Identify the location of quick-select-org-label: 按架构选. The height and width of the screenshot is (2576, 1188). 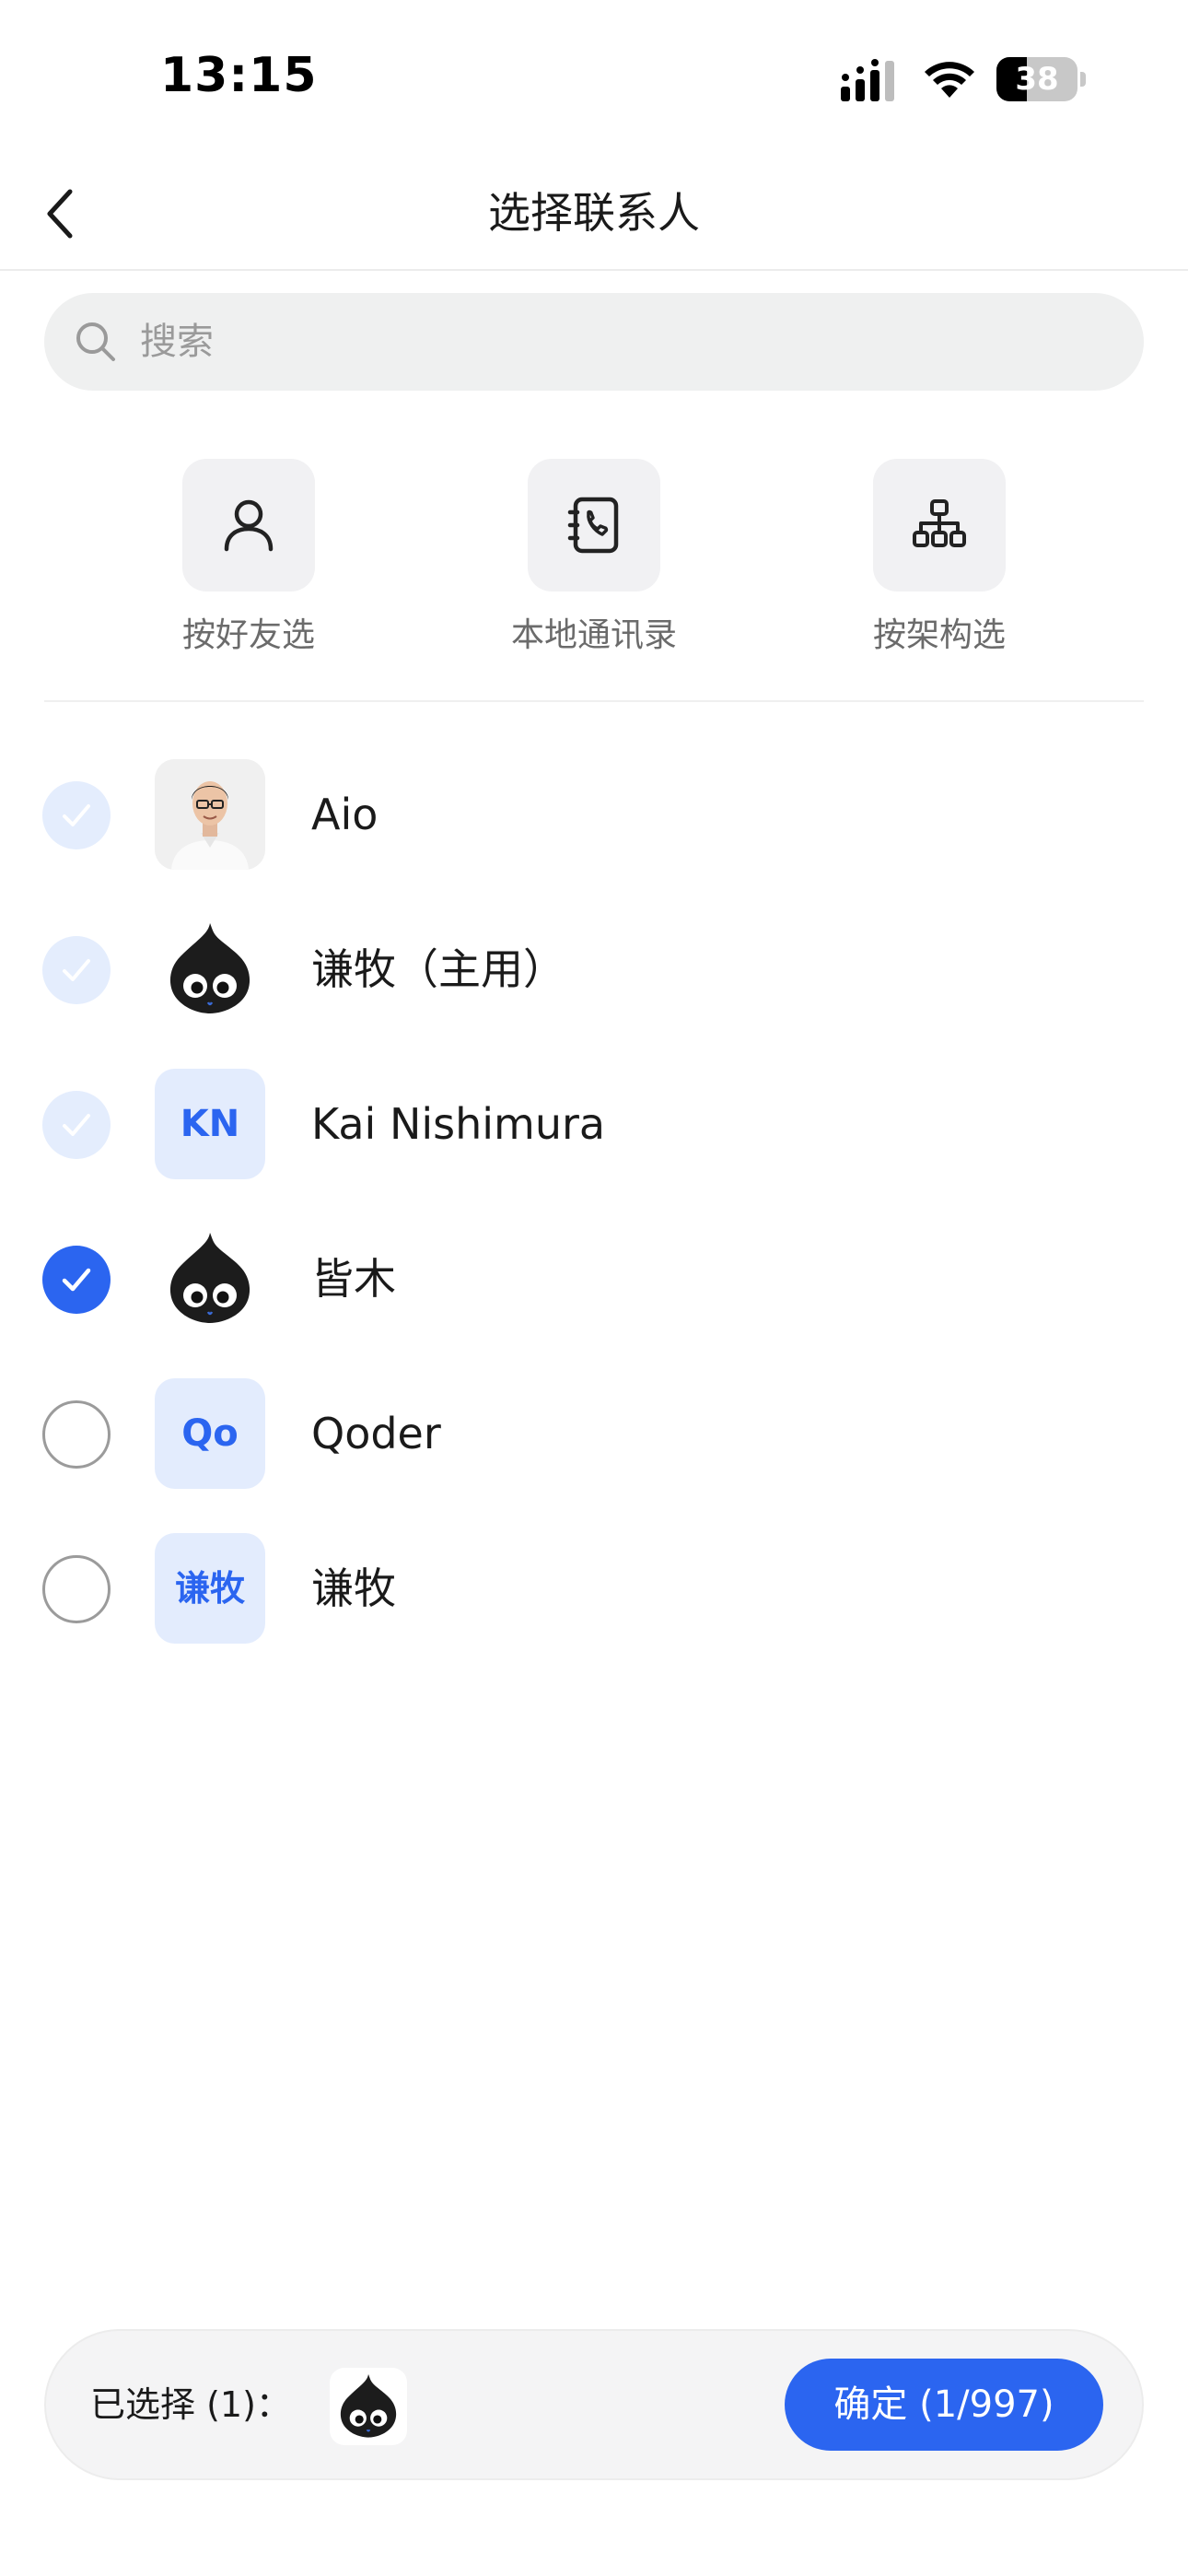
(939, 635).